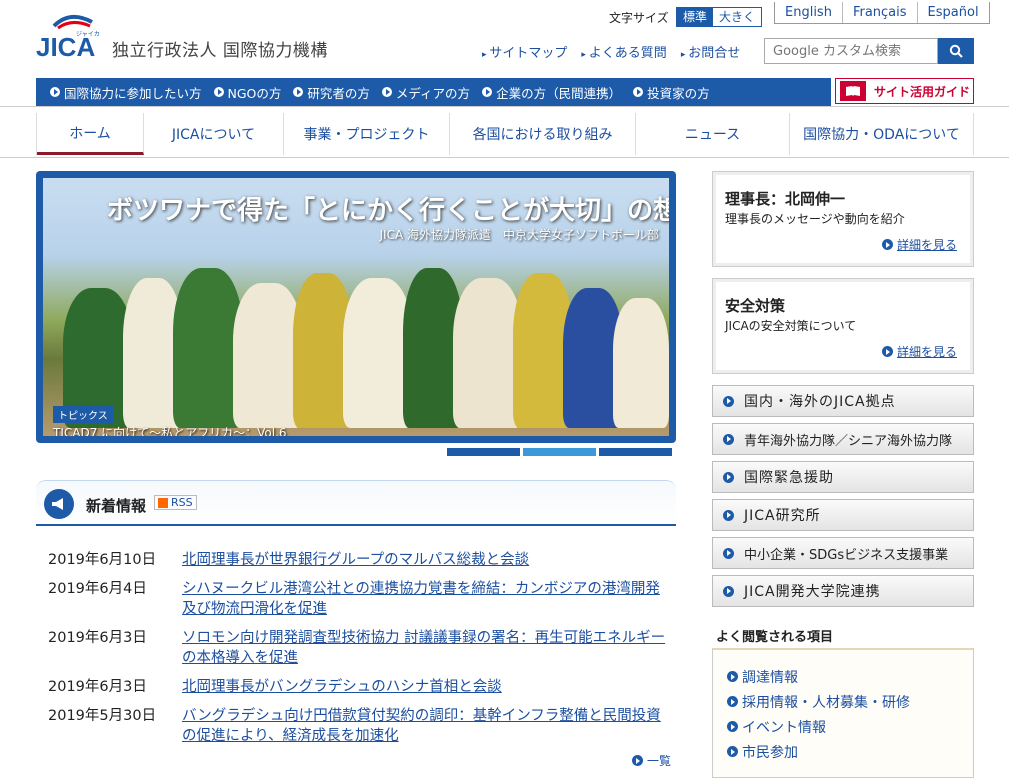  What do you see at coordinates (97, 687) in the screenshot?
I see `news-date: 2019年6月3日` at bounding box center [97, 687].